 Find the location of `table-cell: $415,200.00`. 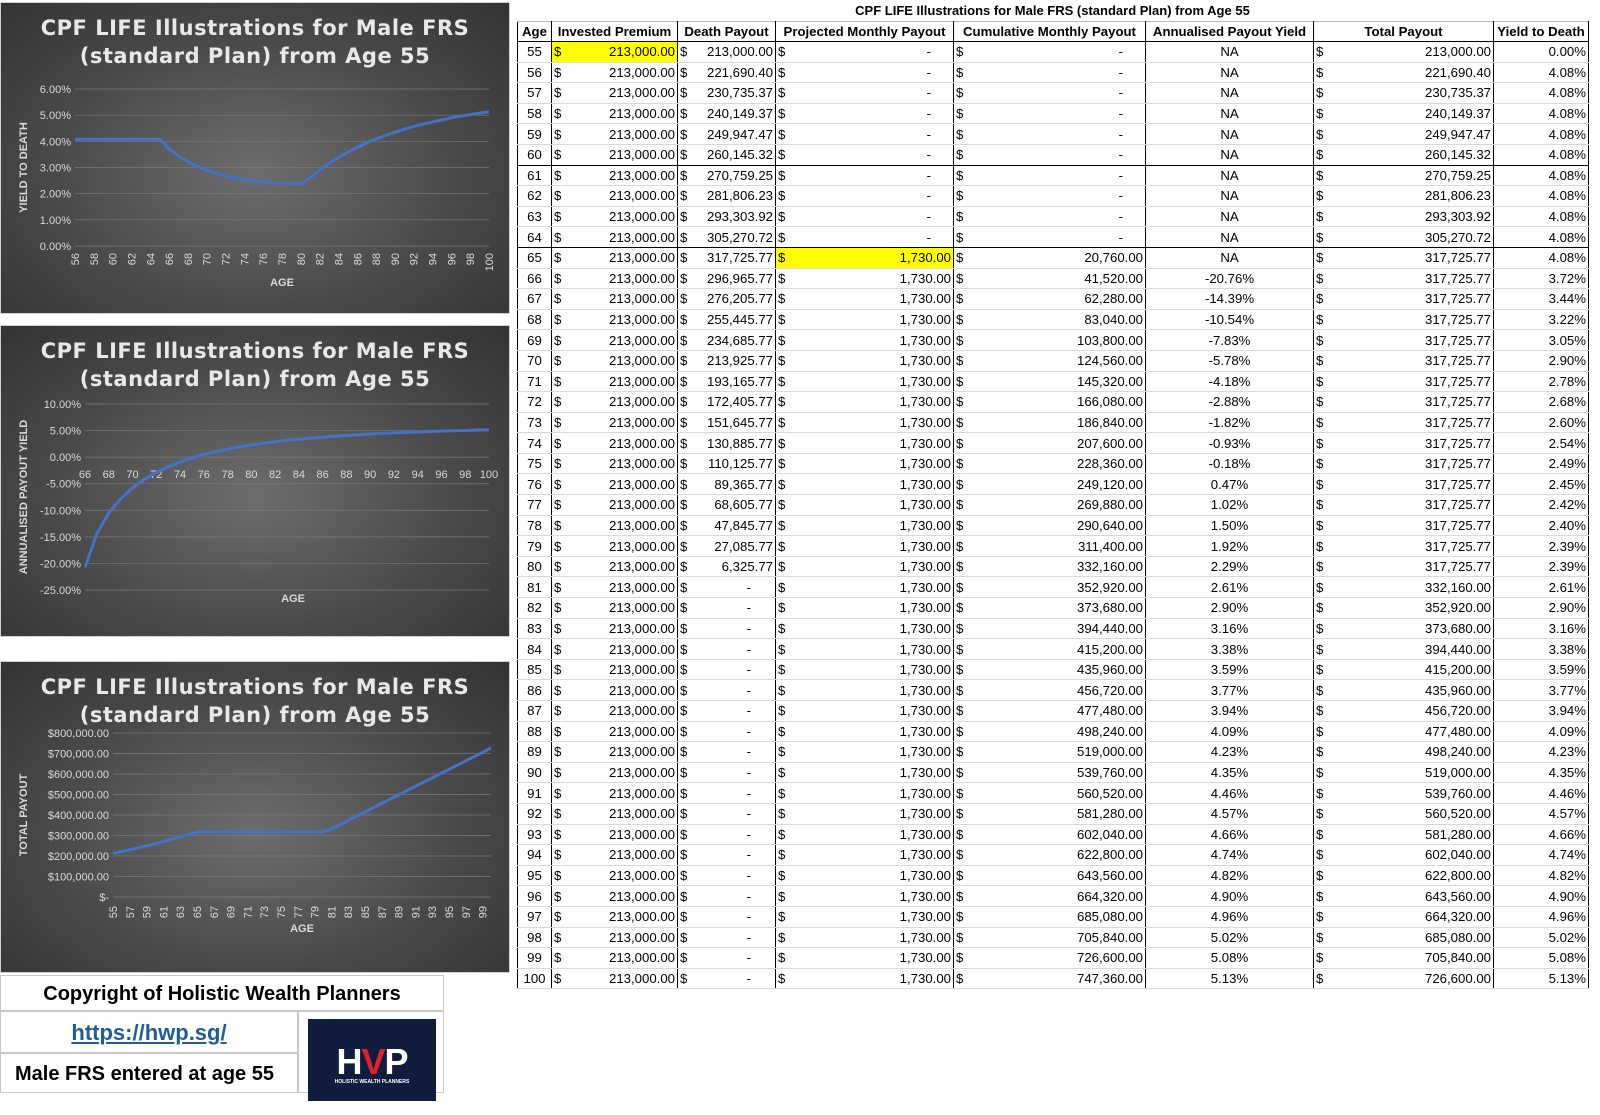

table-cell: $415,200.00 is located at coordinates (1049, 649).